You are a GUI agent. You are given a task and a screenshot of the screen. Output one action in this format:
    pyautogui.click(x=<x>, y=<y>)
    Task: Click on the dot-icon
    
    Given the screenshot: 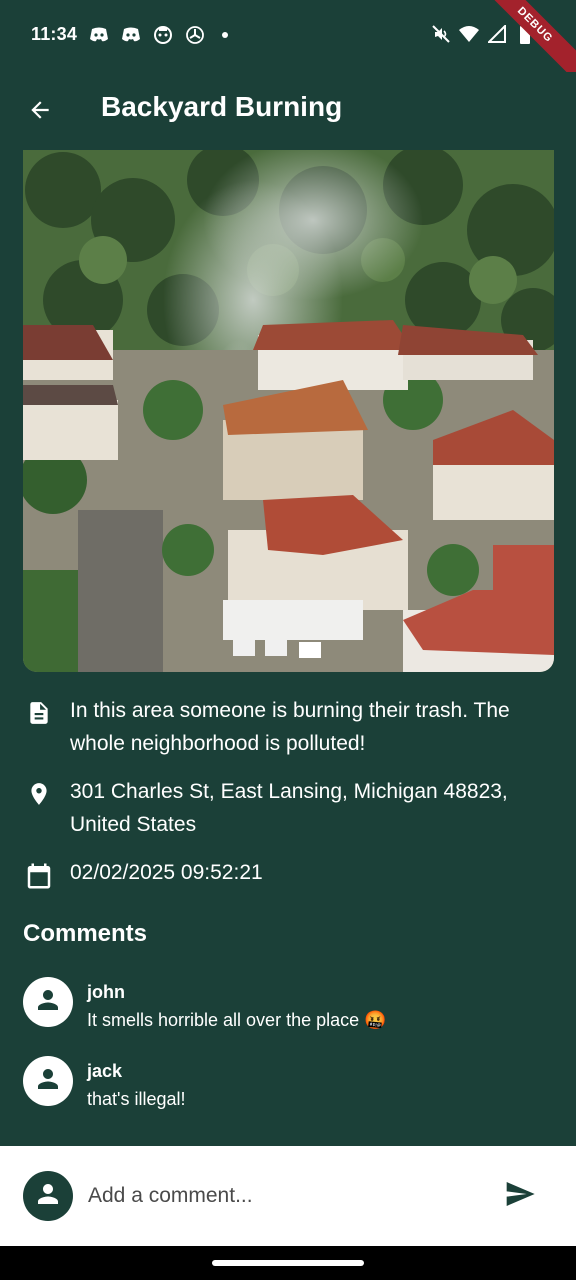 What is the action you would take?
    pyautogui.click(x=225, y=35)
    